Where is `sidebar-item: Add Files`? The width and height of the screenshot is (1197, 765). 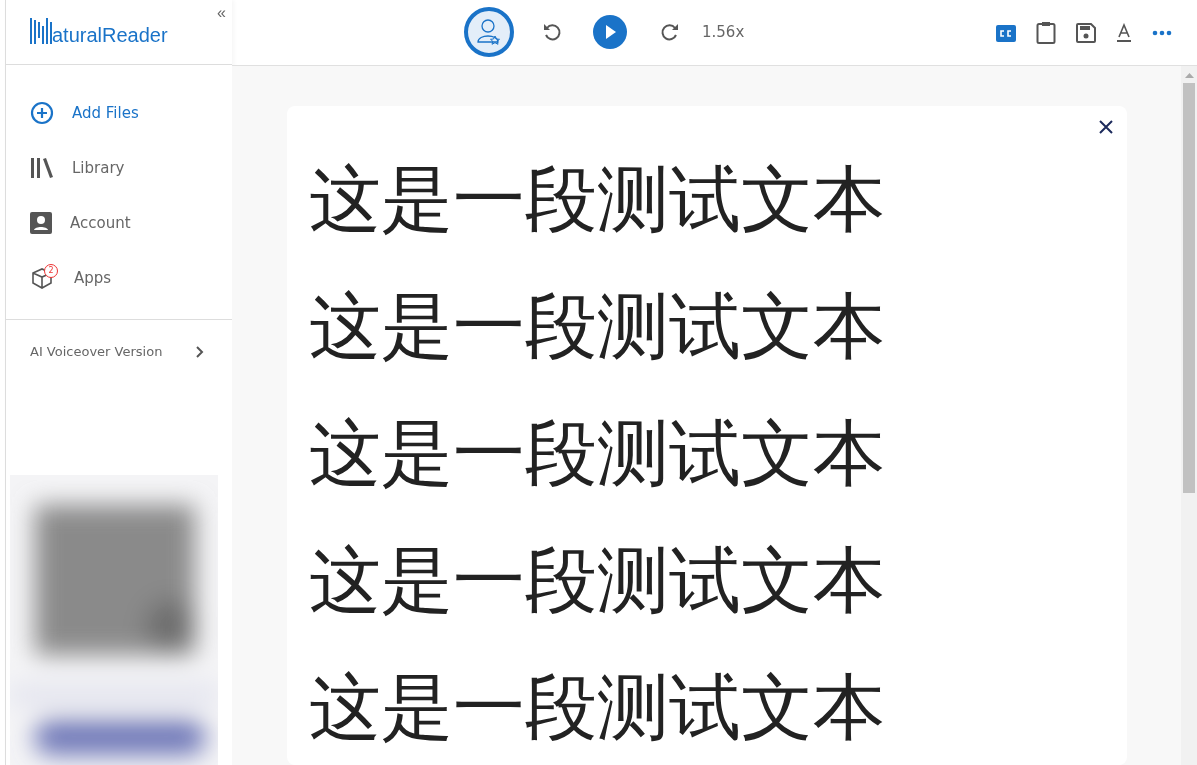 sidebar-item: Add Files is located at coordinates (119, 112).